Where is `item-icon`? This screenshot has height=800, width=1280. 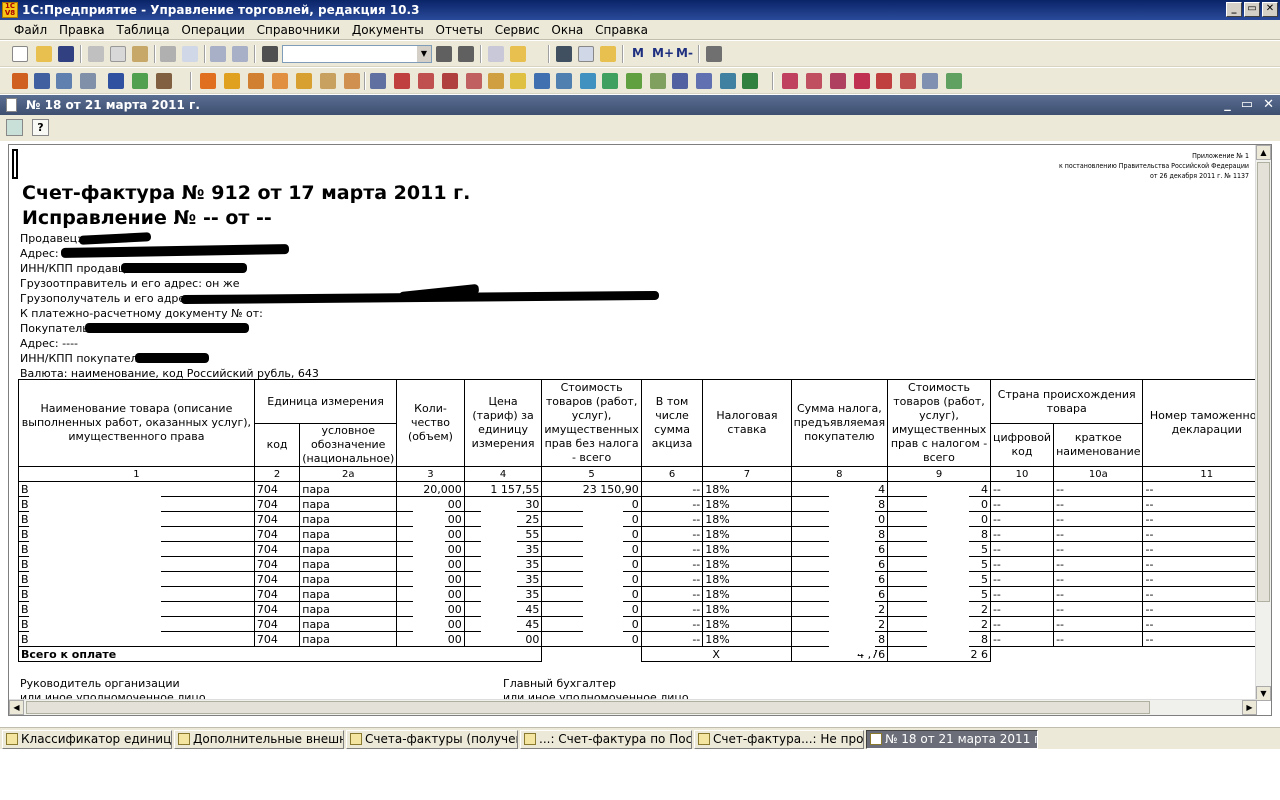
item-icon is located at coordinates (838, 81).